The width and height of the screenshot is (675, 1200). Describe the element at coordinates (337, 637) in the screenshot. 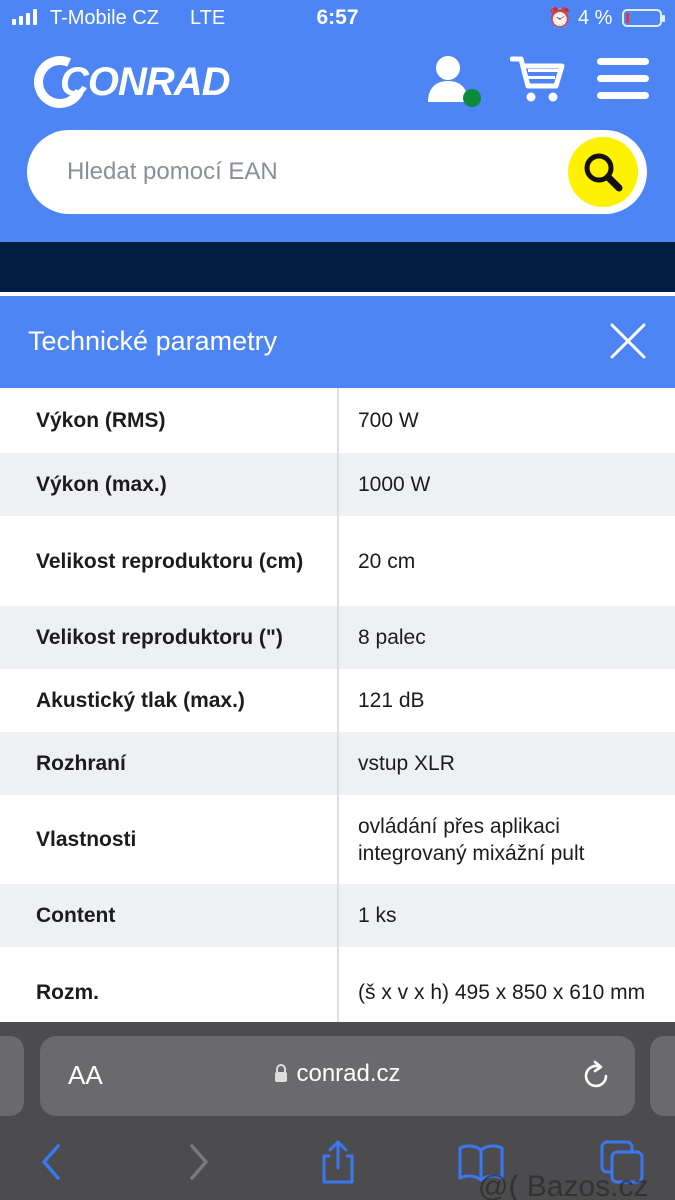

I see `spec-row: Velikost reproduktoru (") 8 palec` at that location.